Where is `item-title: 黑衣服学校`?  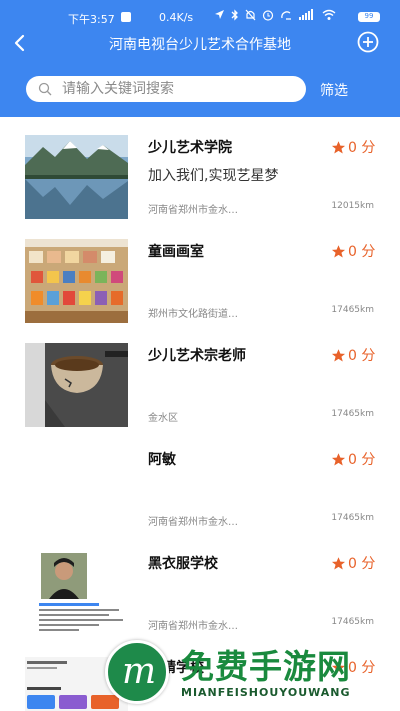 item-title: 黑衣服学校 is located at coordinates (183, 564).